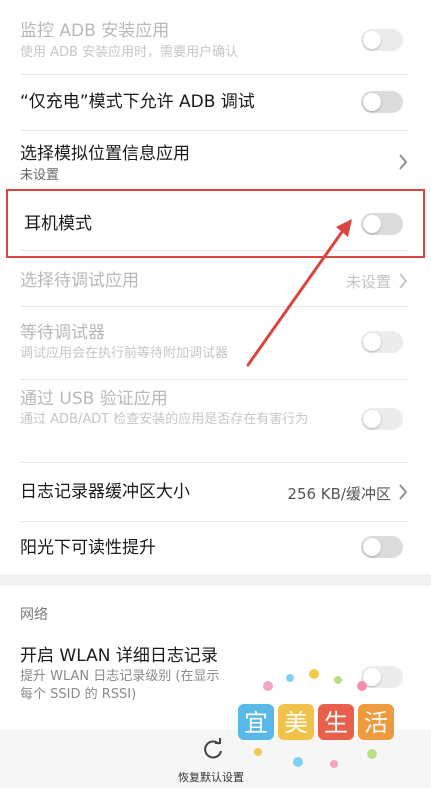  Describe the element at coordinates (213, 749) in the screenshot. I see `restore-defaults-icon` at that location.